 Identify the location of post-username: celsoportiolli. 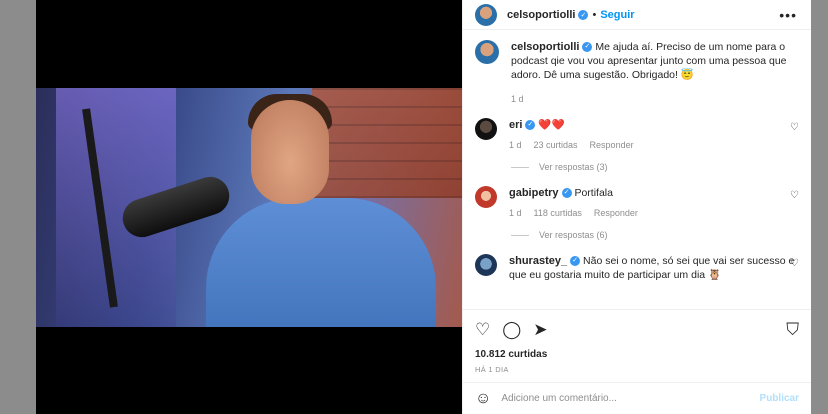
(541, 15).